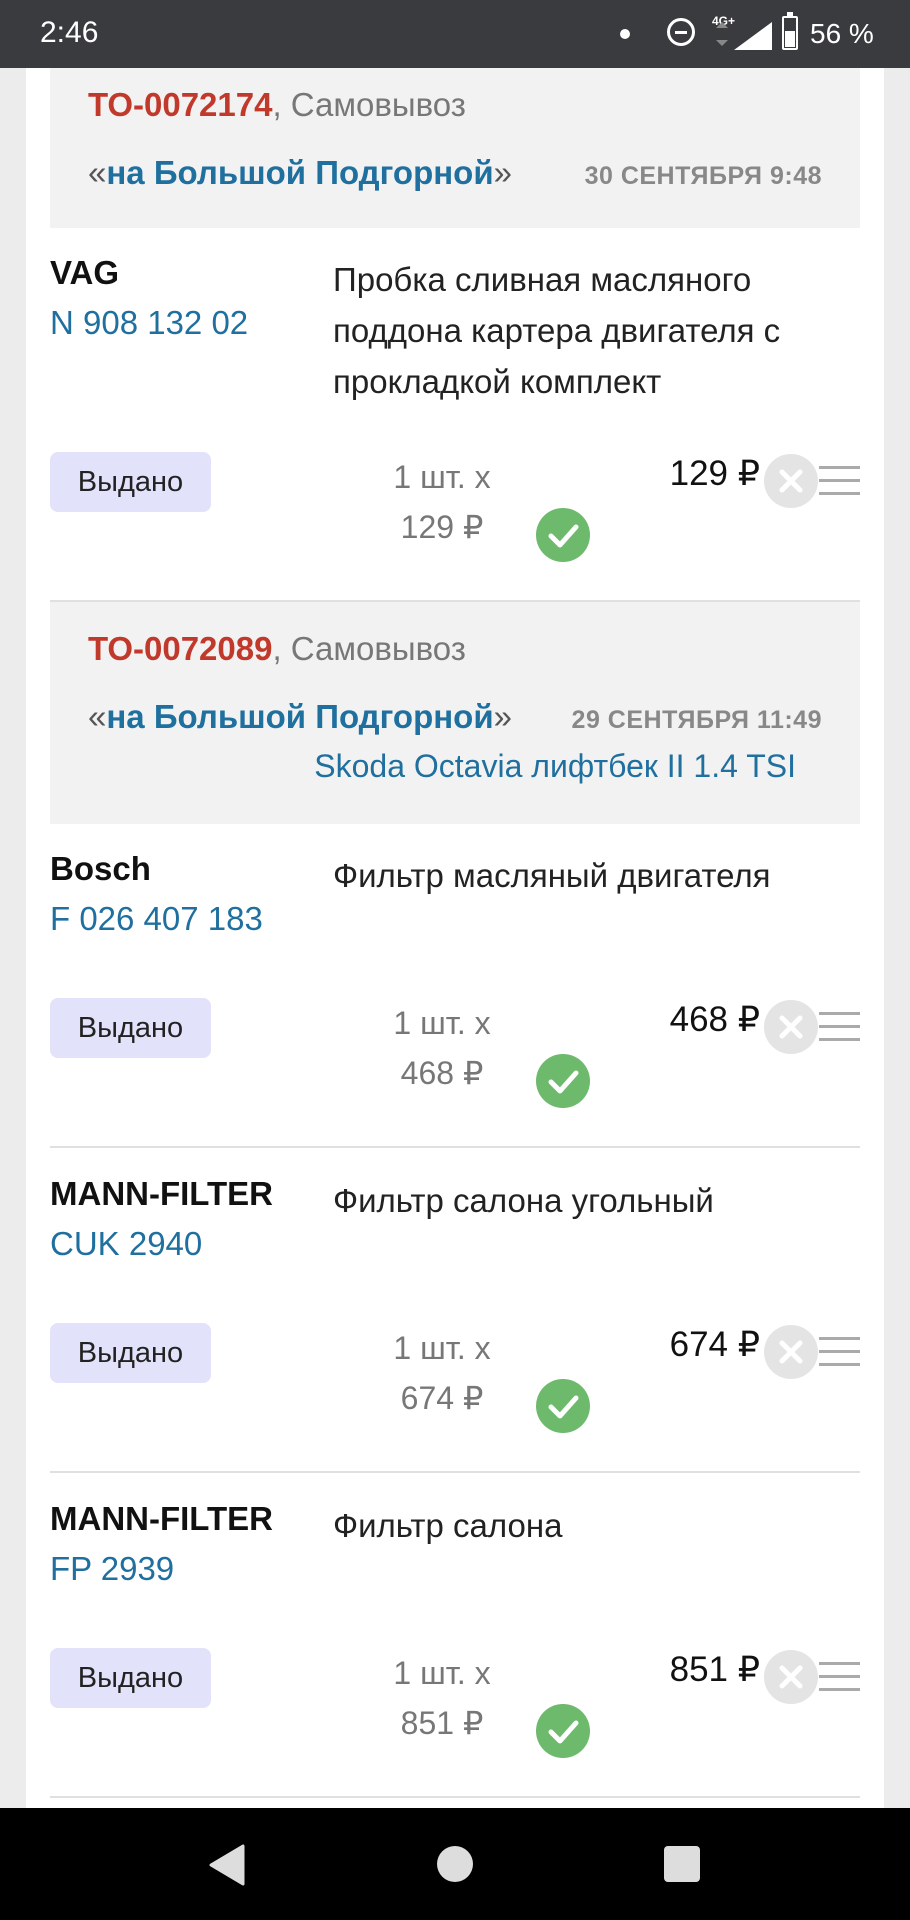  Describe the element at coordinates (696, 720) in the screenshot. I see `order-date: 29 СЕНТЯБРЯ 11:49` at that location.